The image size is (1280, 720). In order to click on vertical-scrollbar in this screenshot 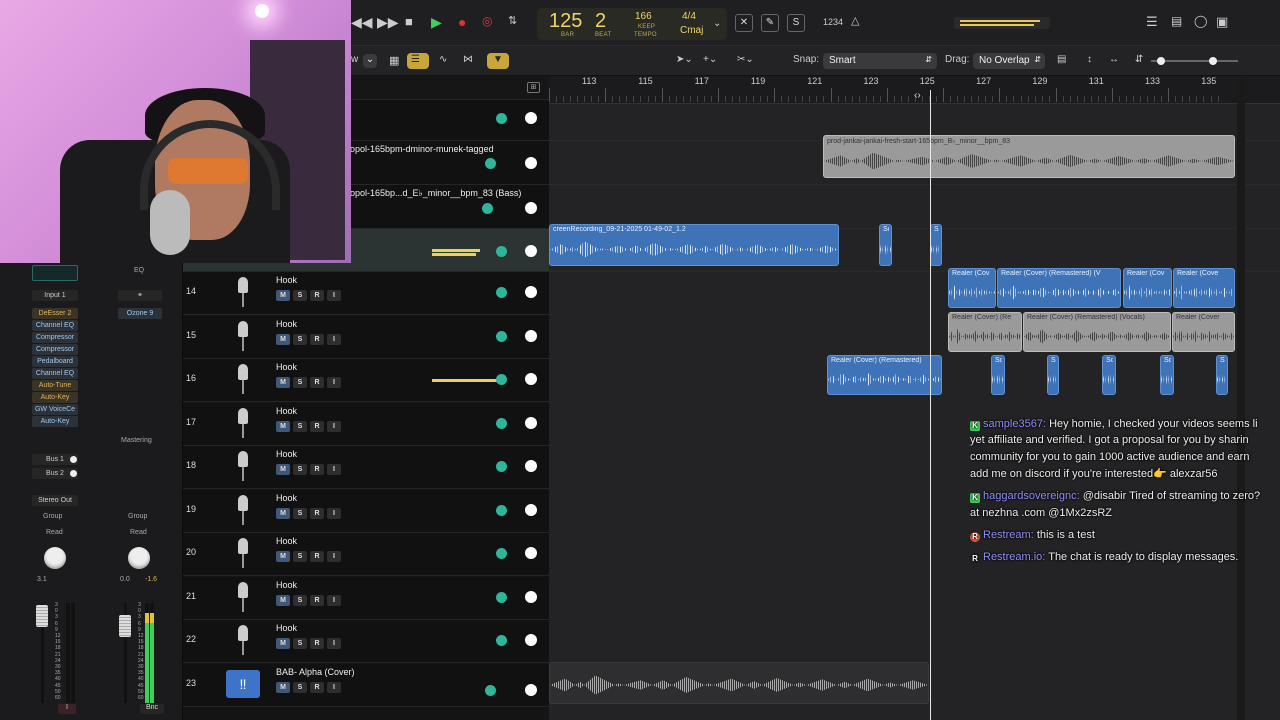, I will do `click(1241, 398)`.